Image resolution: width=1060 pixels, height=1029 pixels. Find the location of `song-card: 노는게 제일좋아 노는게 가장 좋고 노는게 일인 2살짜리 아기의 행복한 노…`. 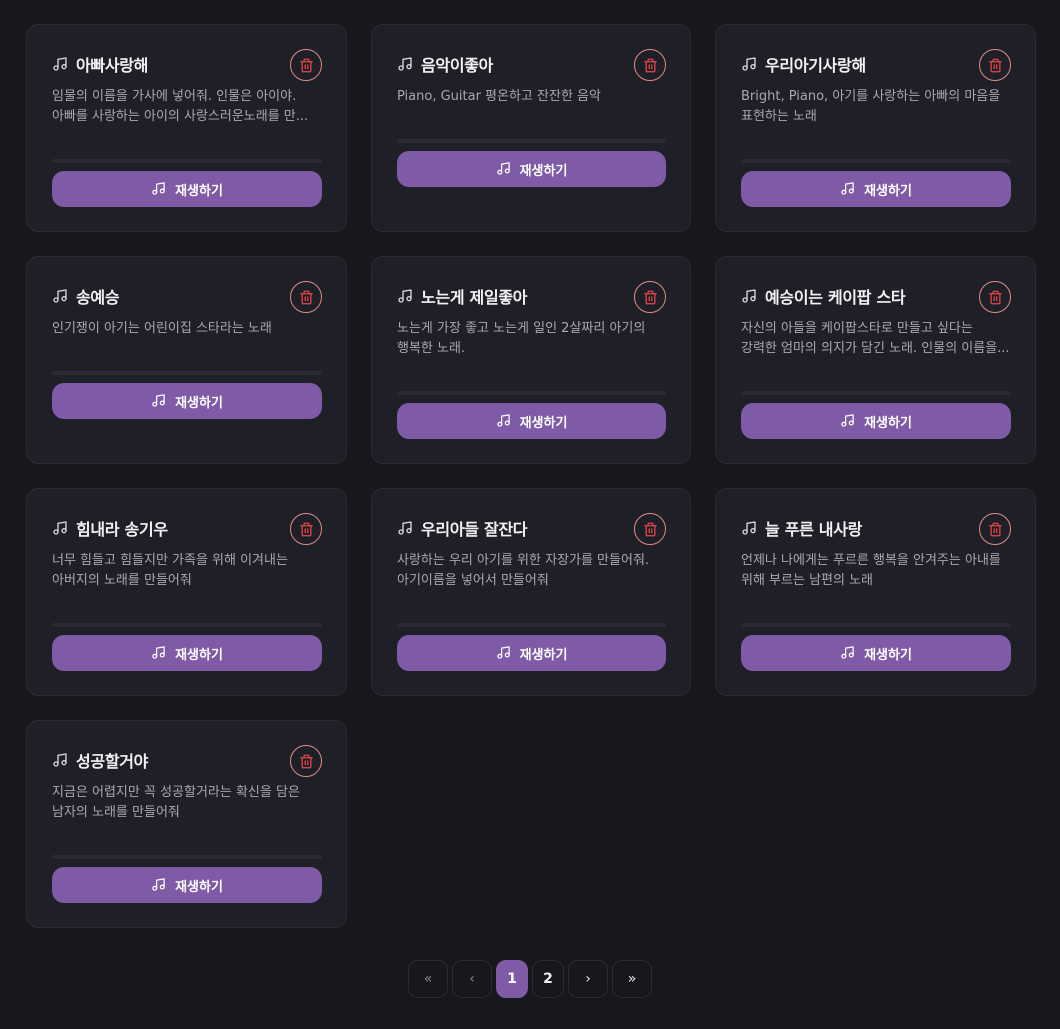

song-card: 노는게 제일좋아 노는게 가장 좋고 노는게 일인 2살짜리 아기의 행복한 노… is located at coordinates (531, 360).